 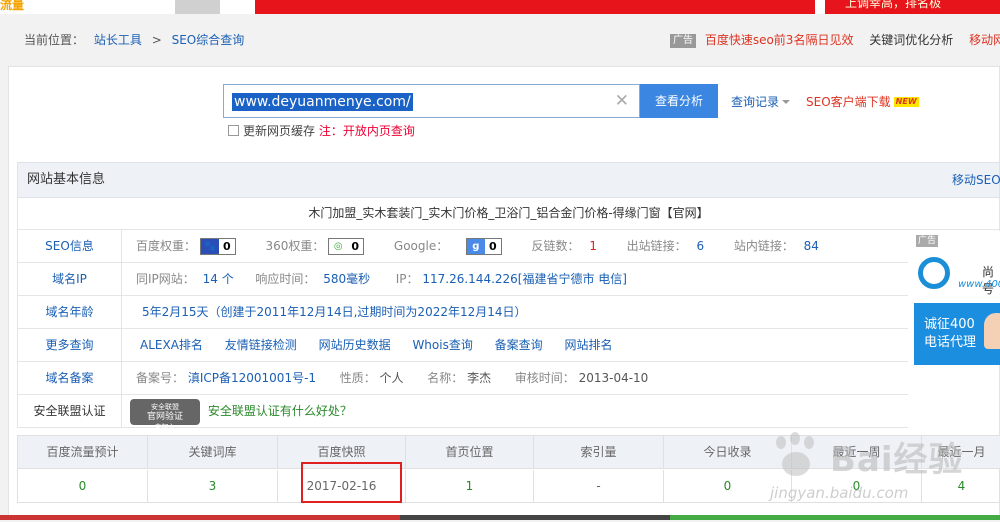 I want to click on link-friend-check: 友情链接检测, so click(x=261, y=345).